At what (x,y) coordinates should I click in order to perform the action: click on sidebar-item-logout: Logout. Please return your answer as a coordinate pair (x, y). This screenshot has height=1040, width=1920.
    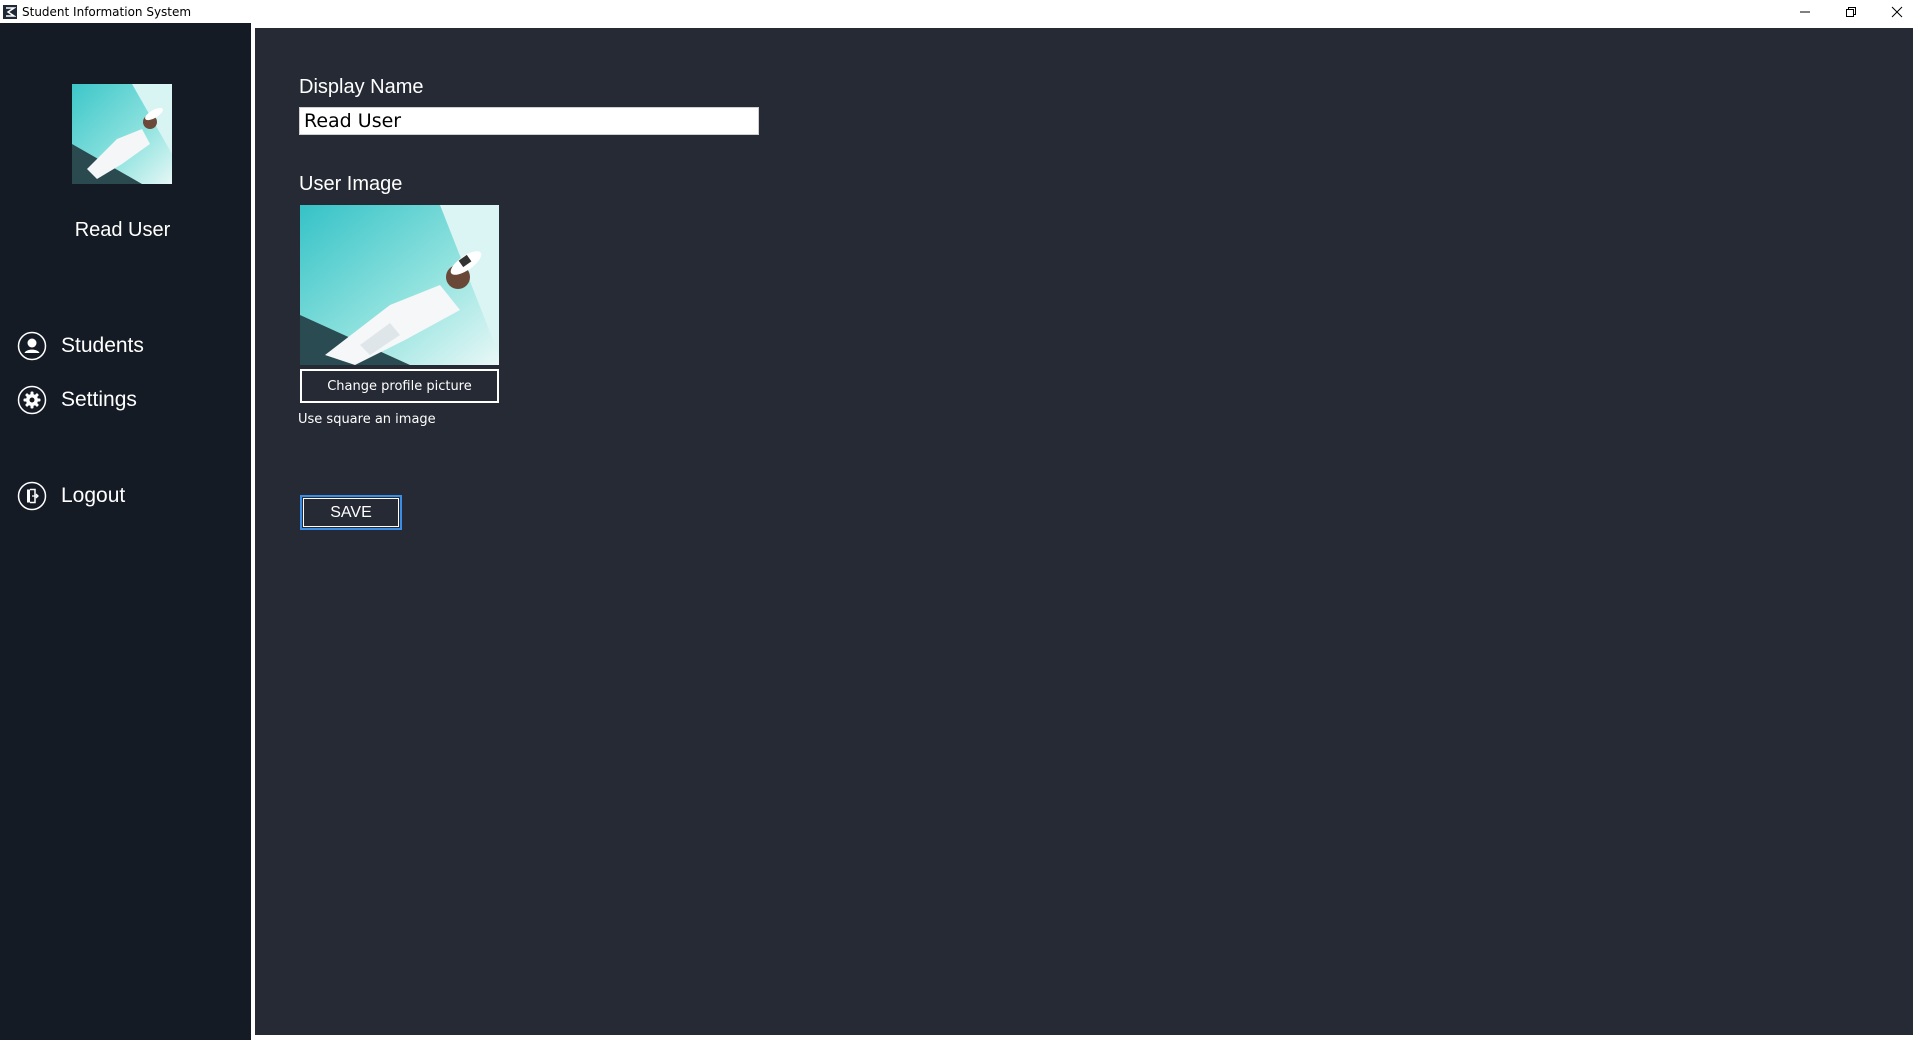
    Looking at the image, I should click on (71, 496).